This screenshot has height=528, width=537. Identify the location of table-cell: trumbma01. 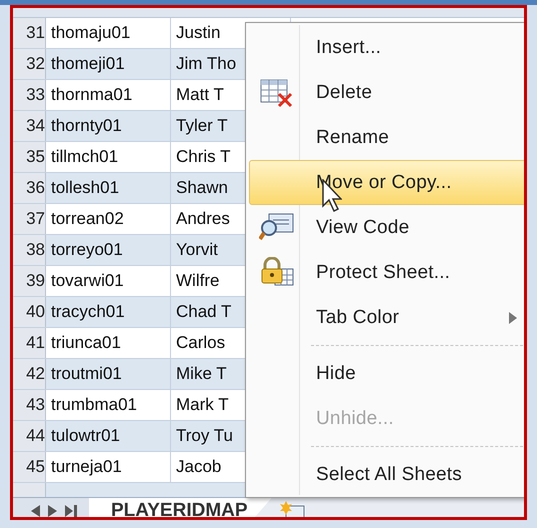
(108, 405).